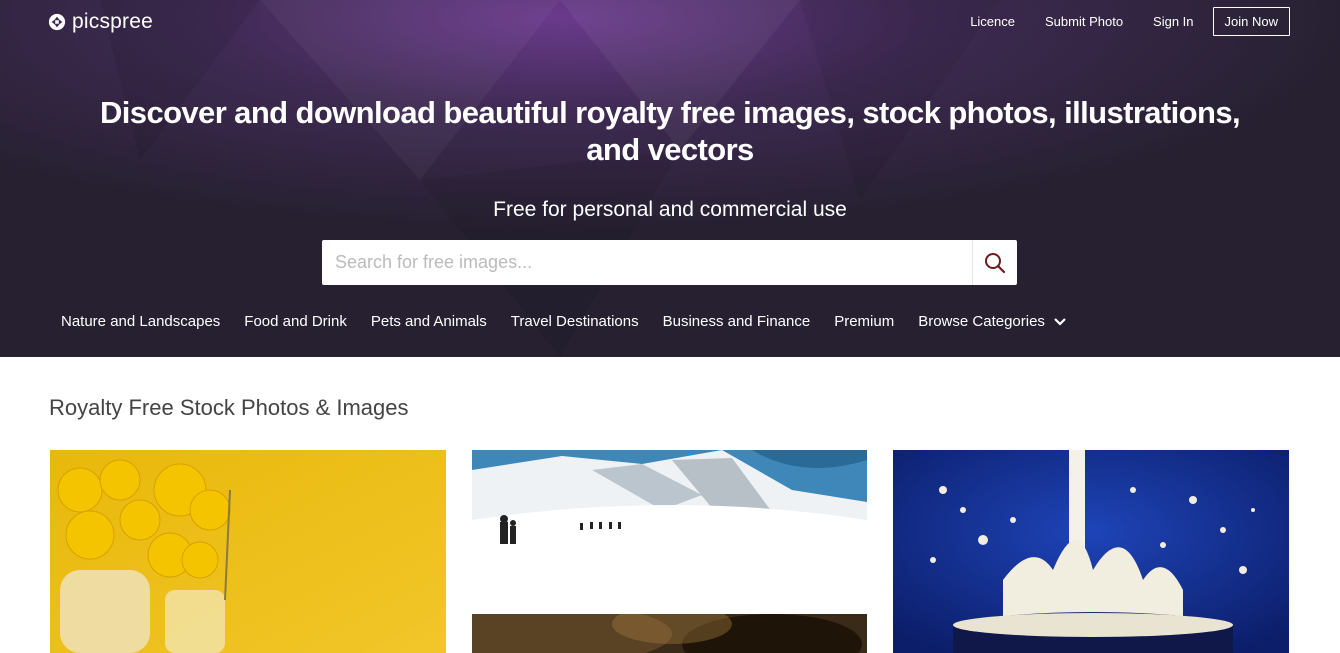 The image size is (1340, 653). I want to click on search-input, so click(647, 262).